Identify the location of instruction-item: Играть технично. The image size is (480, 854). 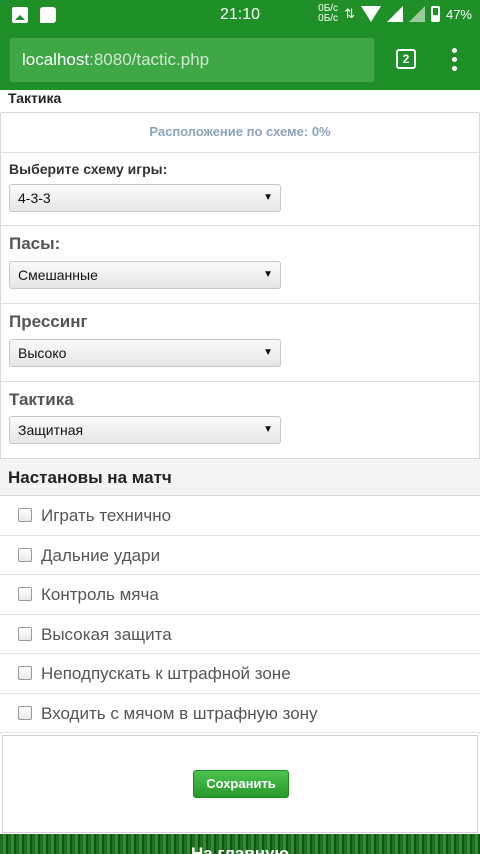
(240, 516).